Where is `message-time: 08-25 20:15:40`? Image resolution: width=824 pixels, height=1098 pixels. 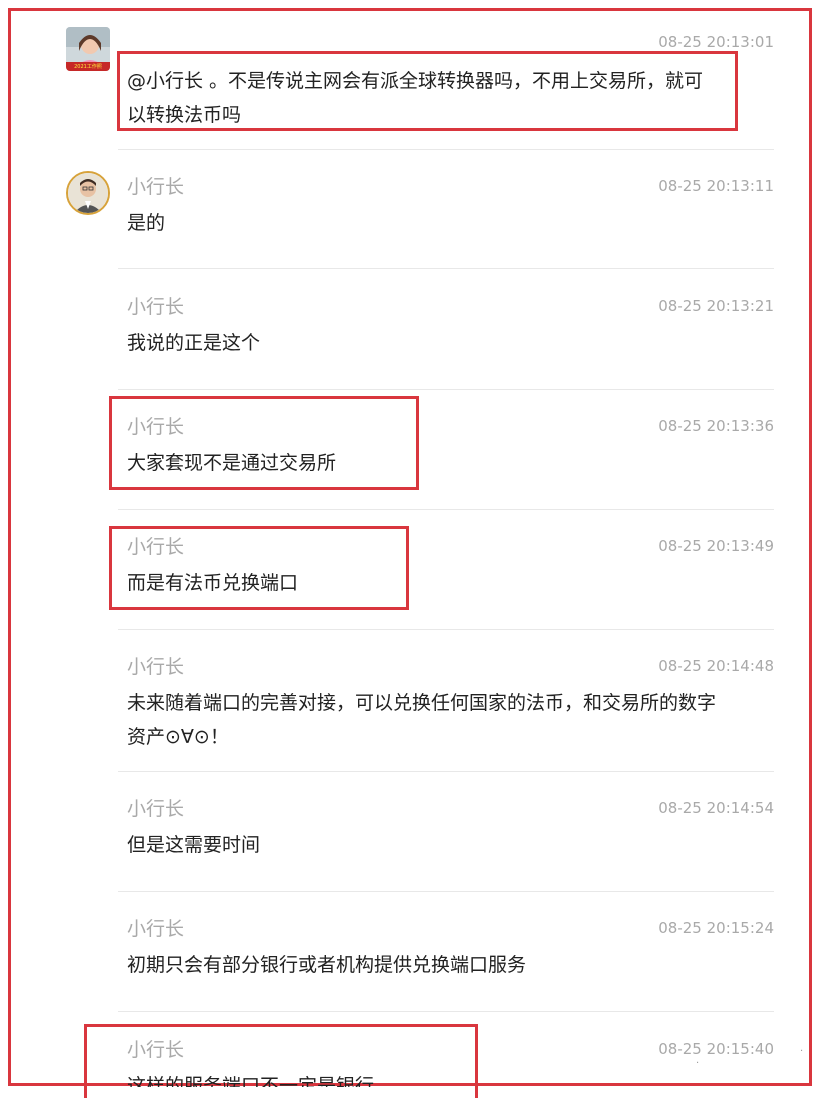 message-time: 08-25 20:15:40 is located at coordinates (716, 1049).